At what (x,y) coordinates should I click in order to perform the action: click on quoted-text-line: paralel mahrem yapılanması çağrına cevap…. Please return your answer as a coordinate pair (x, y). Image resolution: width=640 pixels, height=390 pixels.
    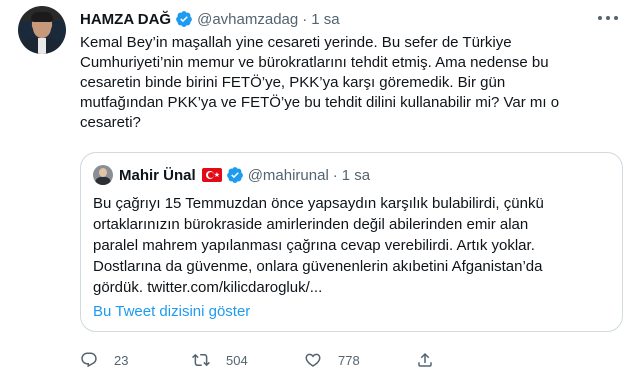
    Looking at the image, I should click on (314, 245).